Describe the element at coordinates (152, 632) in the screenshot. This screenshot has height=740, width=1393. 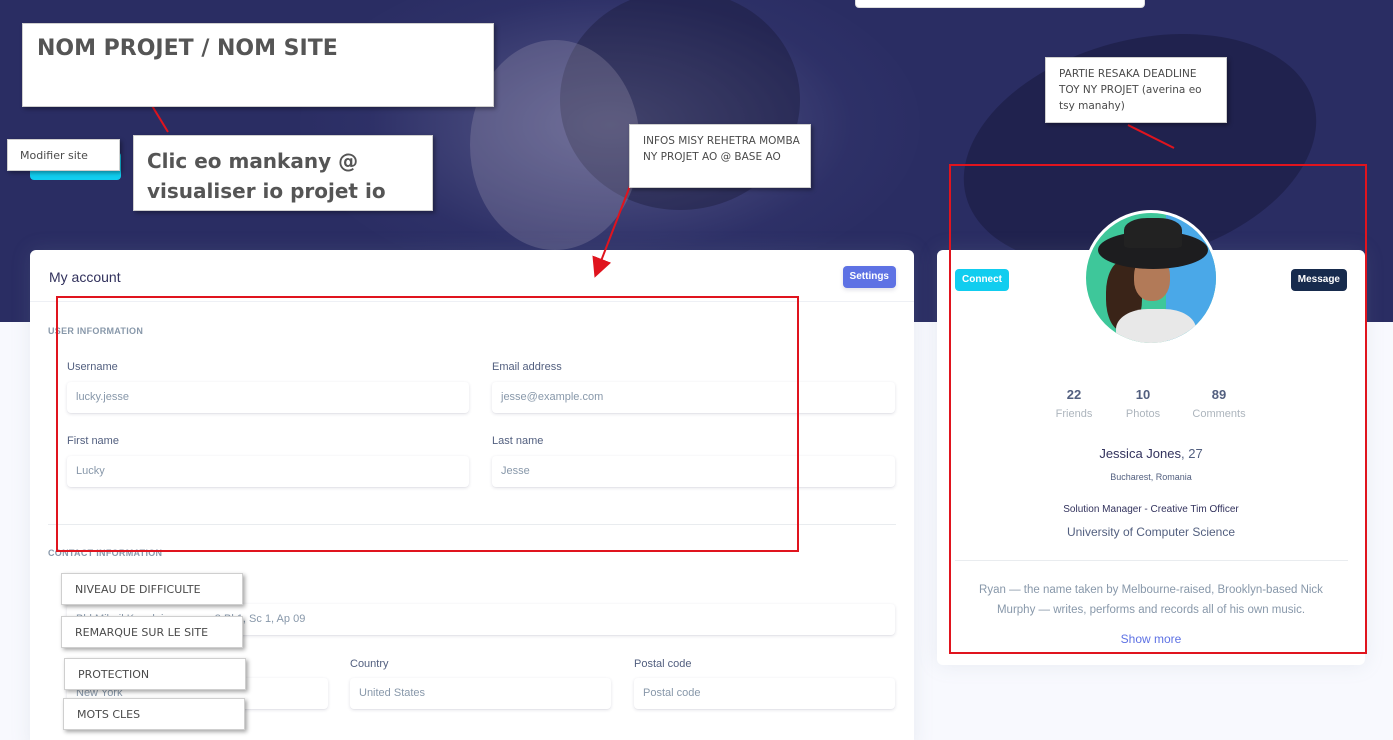
I see `note-site-remark: REMARQUE SUR LE SITE` at that location.